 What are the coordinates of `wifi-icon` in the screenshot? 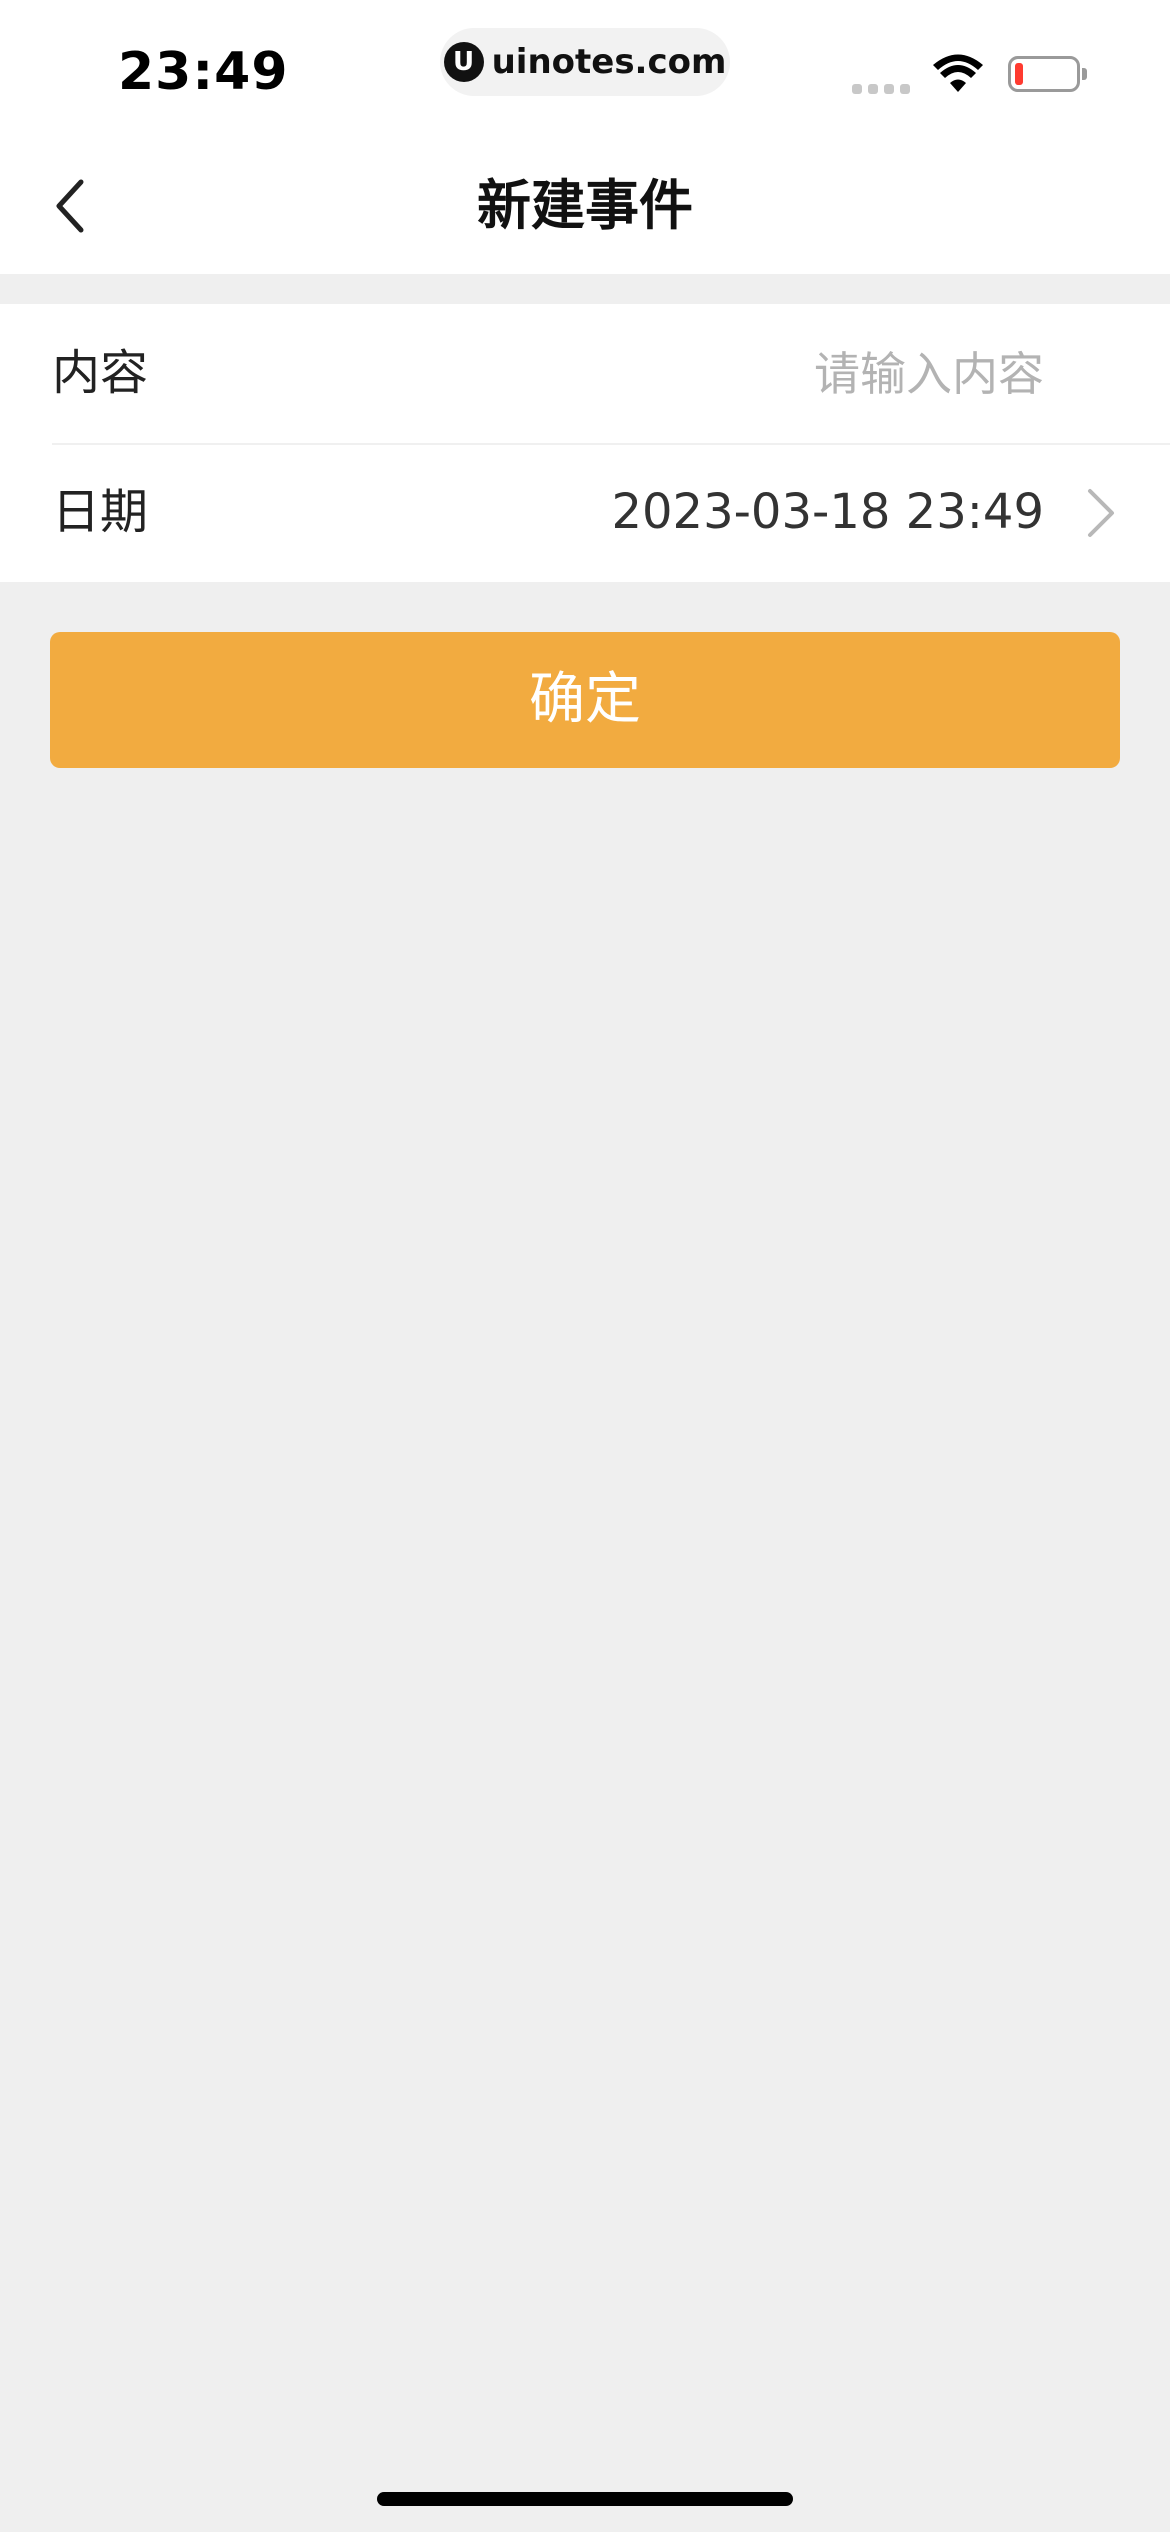 It's located at (958, 76).